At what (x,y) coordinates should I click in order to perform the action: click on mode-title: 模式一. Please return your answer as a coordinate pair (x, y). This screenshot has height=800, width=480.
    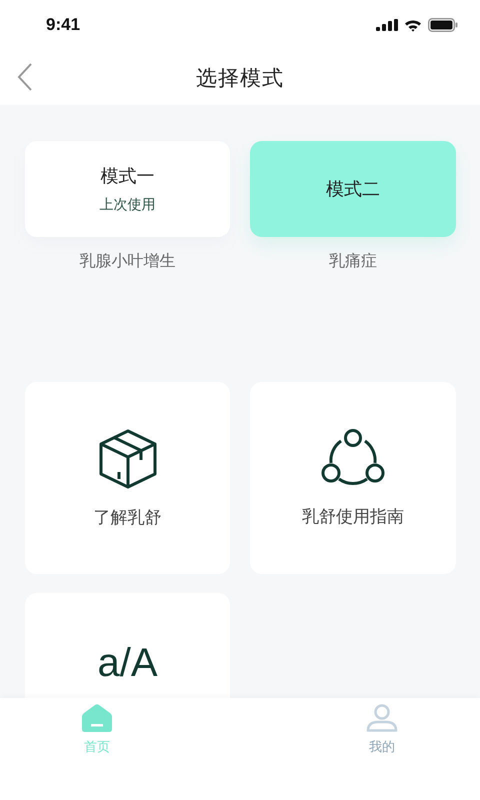
    Looking at the image, I should click on (127, 176).